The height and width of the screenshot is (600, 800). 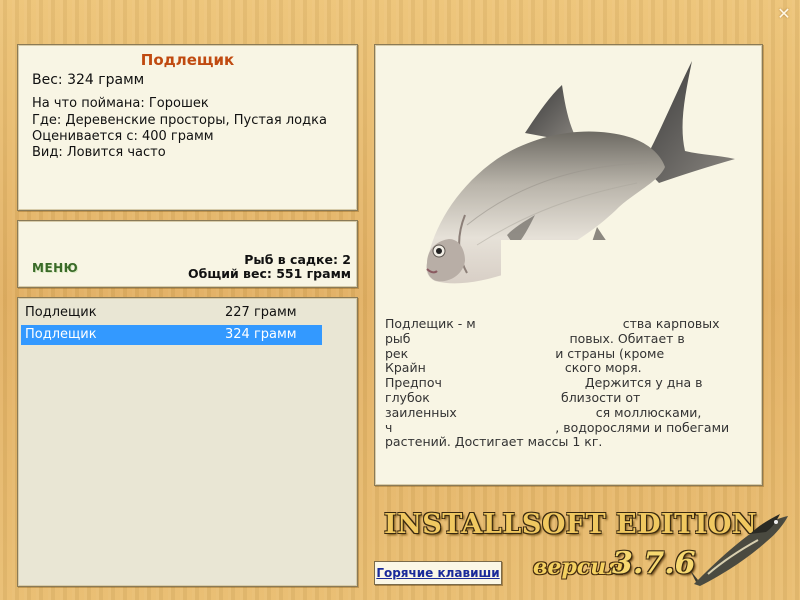 I want to click on valuation-info: Оценивается с: 400 грамм, so click(x=123, y=136).